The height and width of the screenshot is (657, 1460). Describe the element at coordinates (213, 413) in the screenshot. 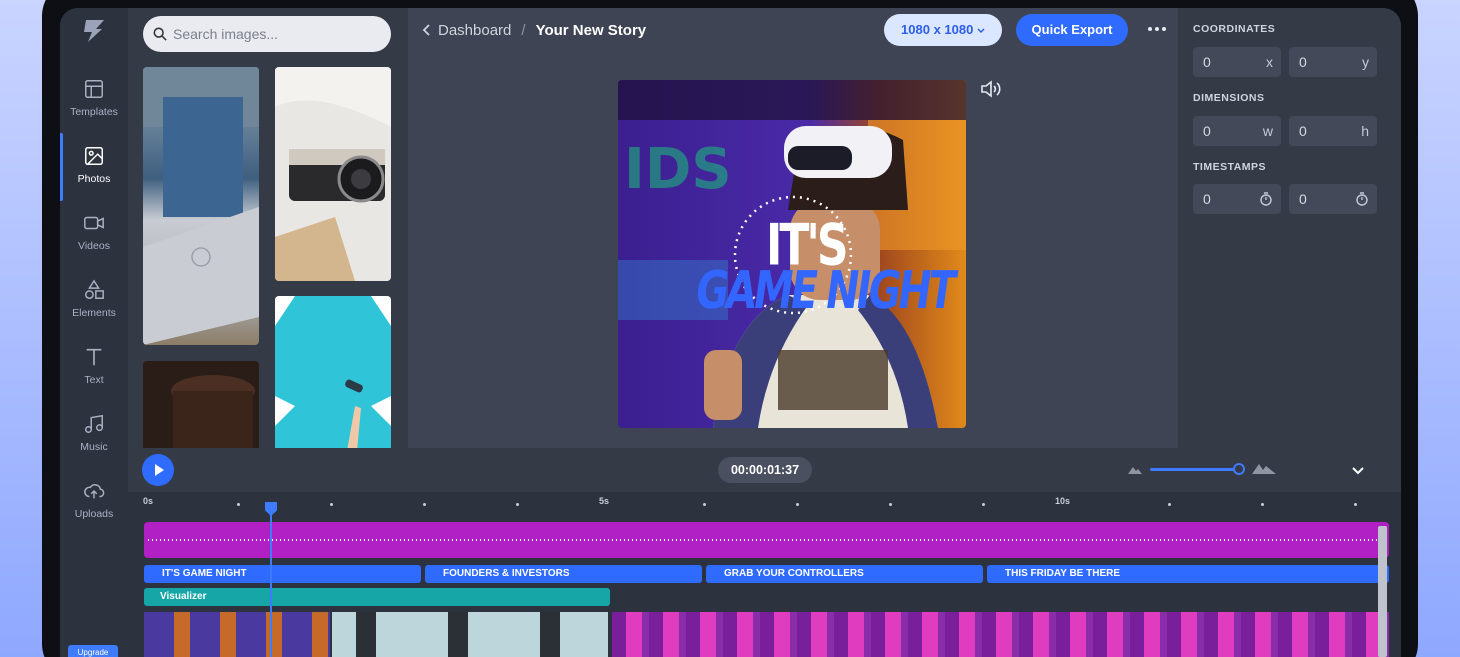

I see `cup-photo` at that location.